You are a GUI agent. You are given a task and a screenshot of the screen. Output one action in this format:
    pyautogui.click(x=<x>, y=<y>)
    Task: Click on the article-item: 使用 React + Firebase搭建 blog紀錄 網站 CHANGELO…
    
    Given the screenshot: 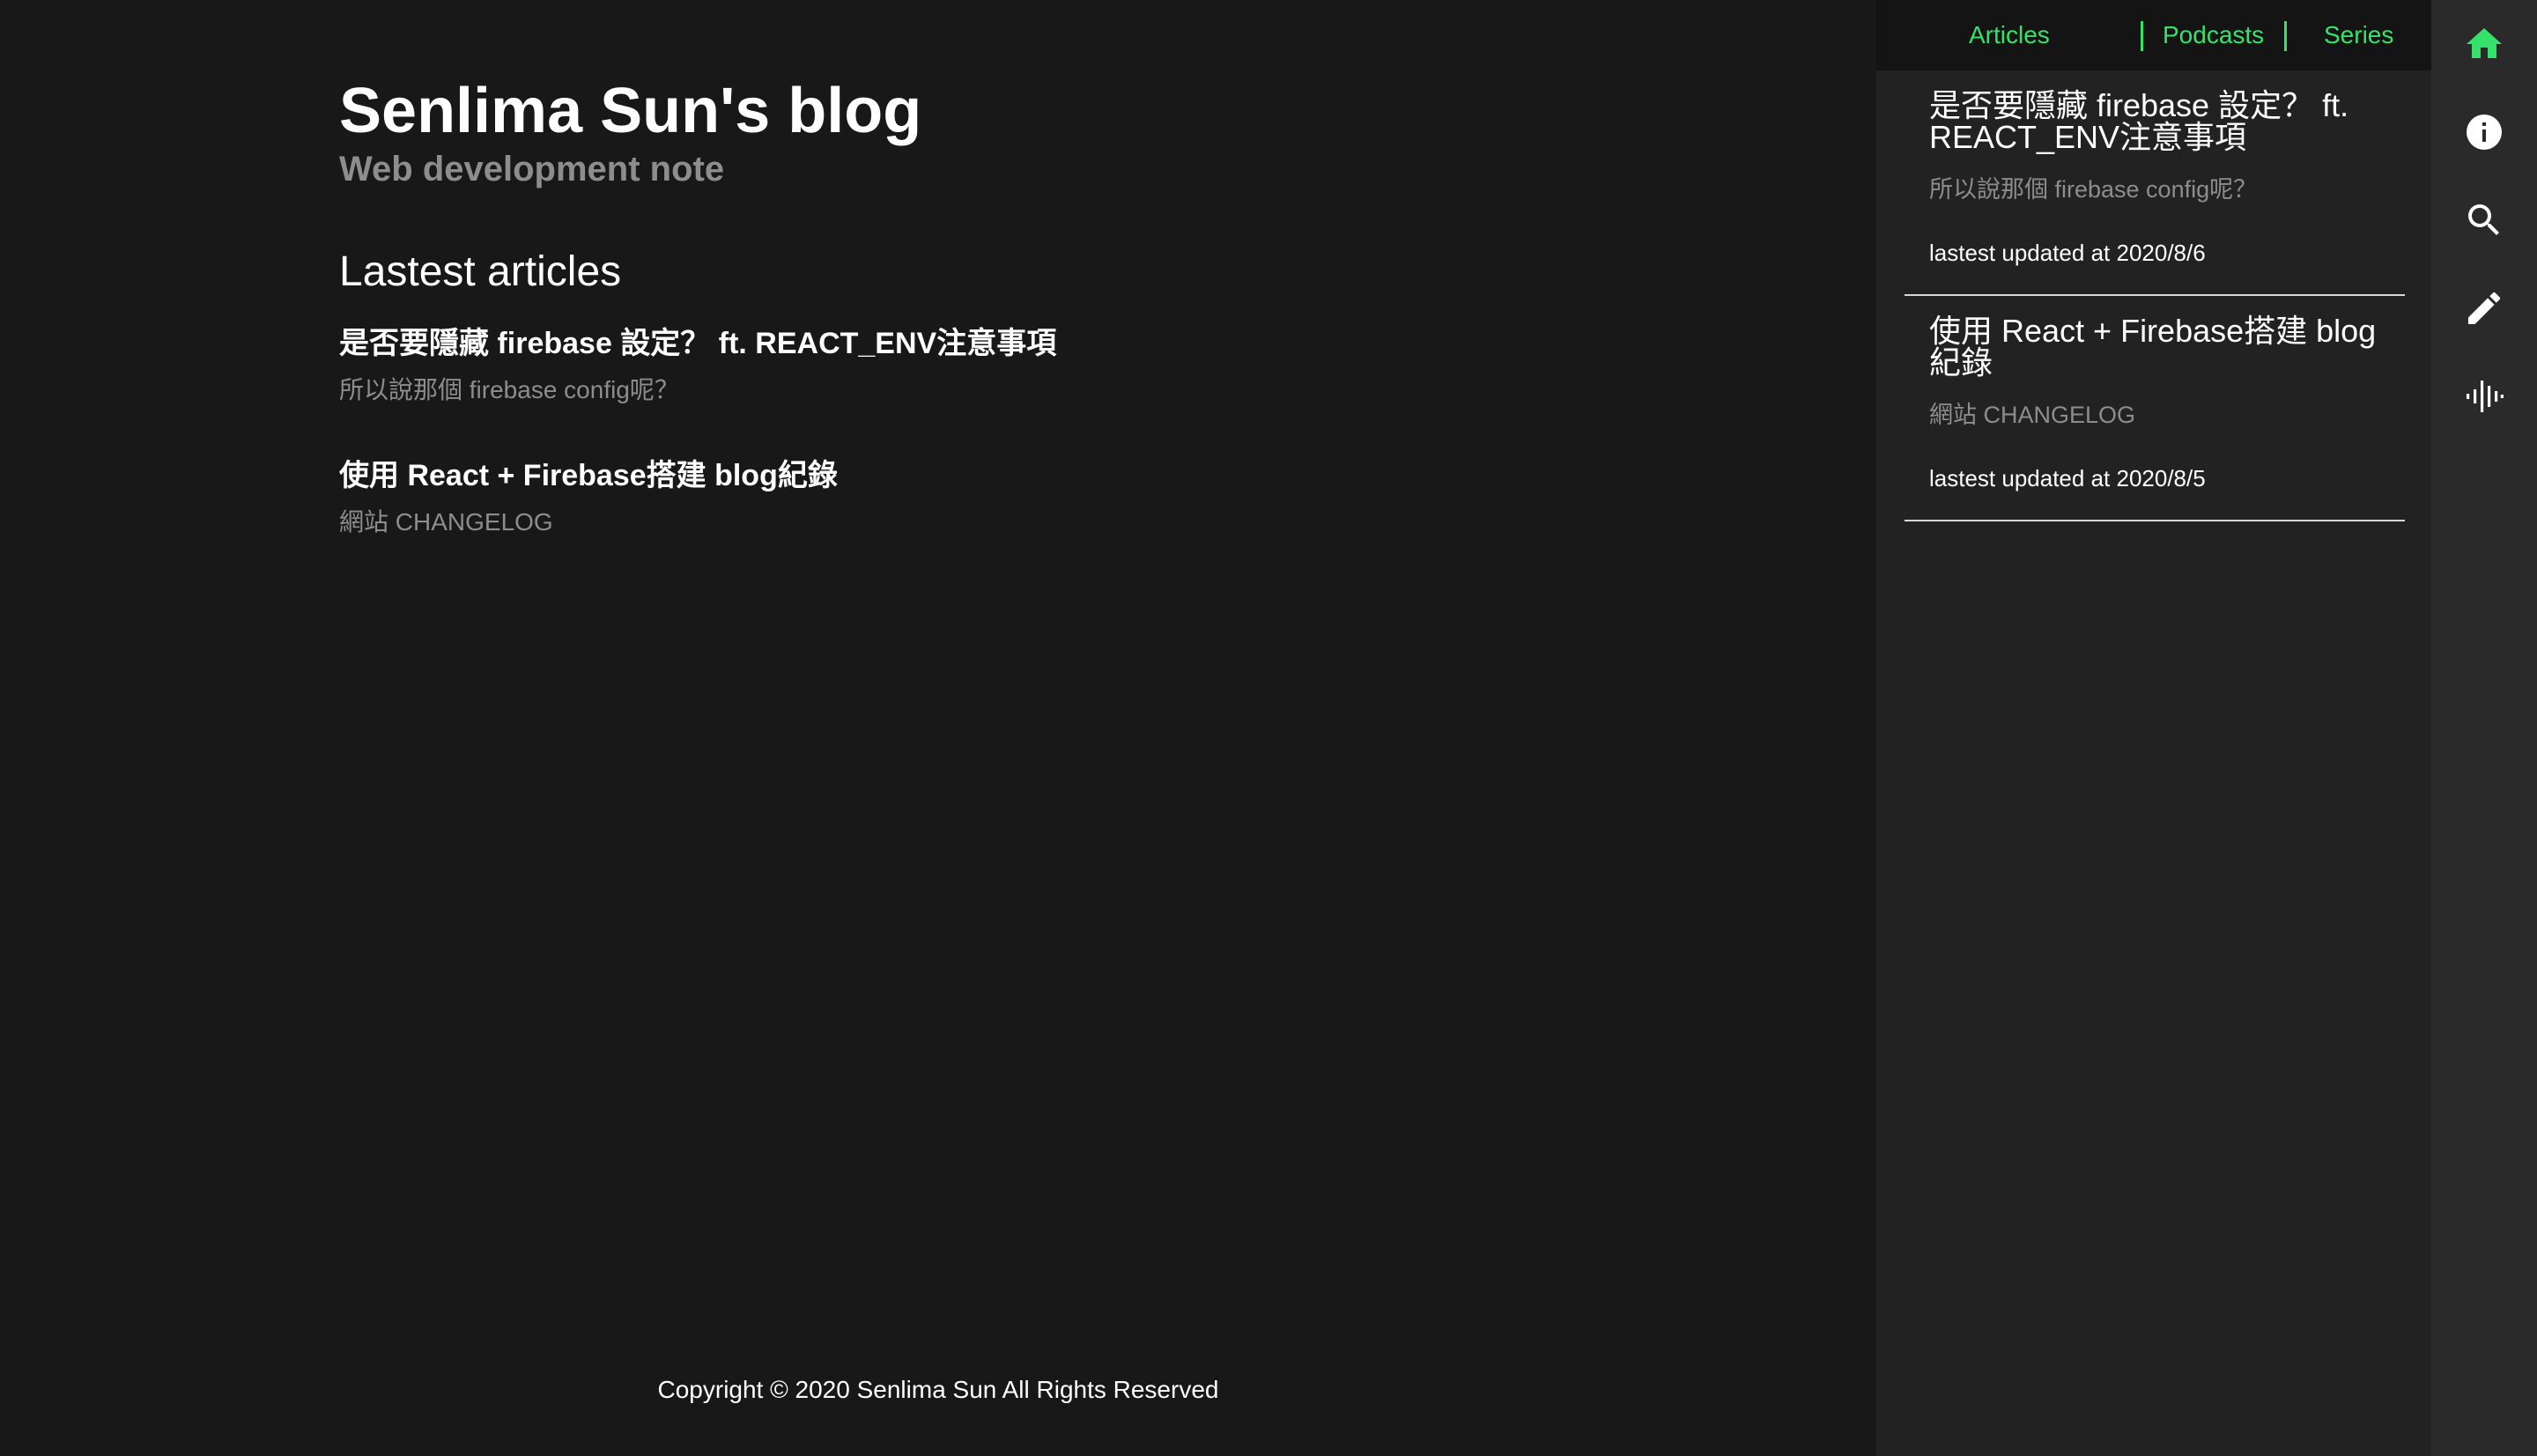 What is the action you would take?
    pyautogui.click(x=1000, y=497)
    